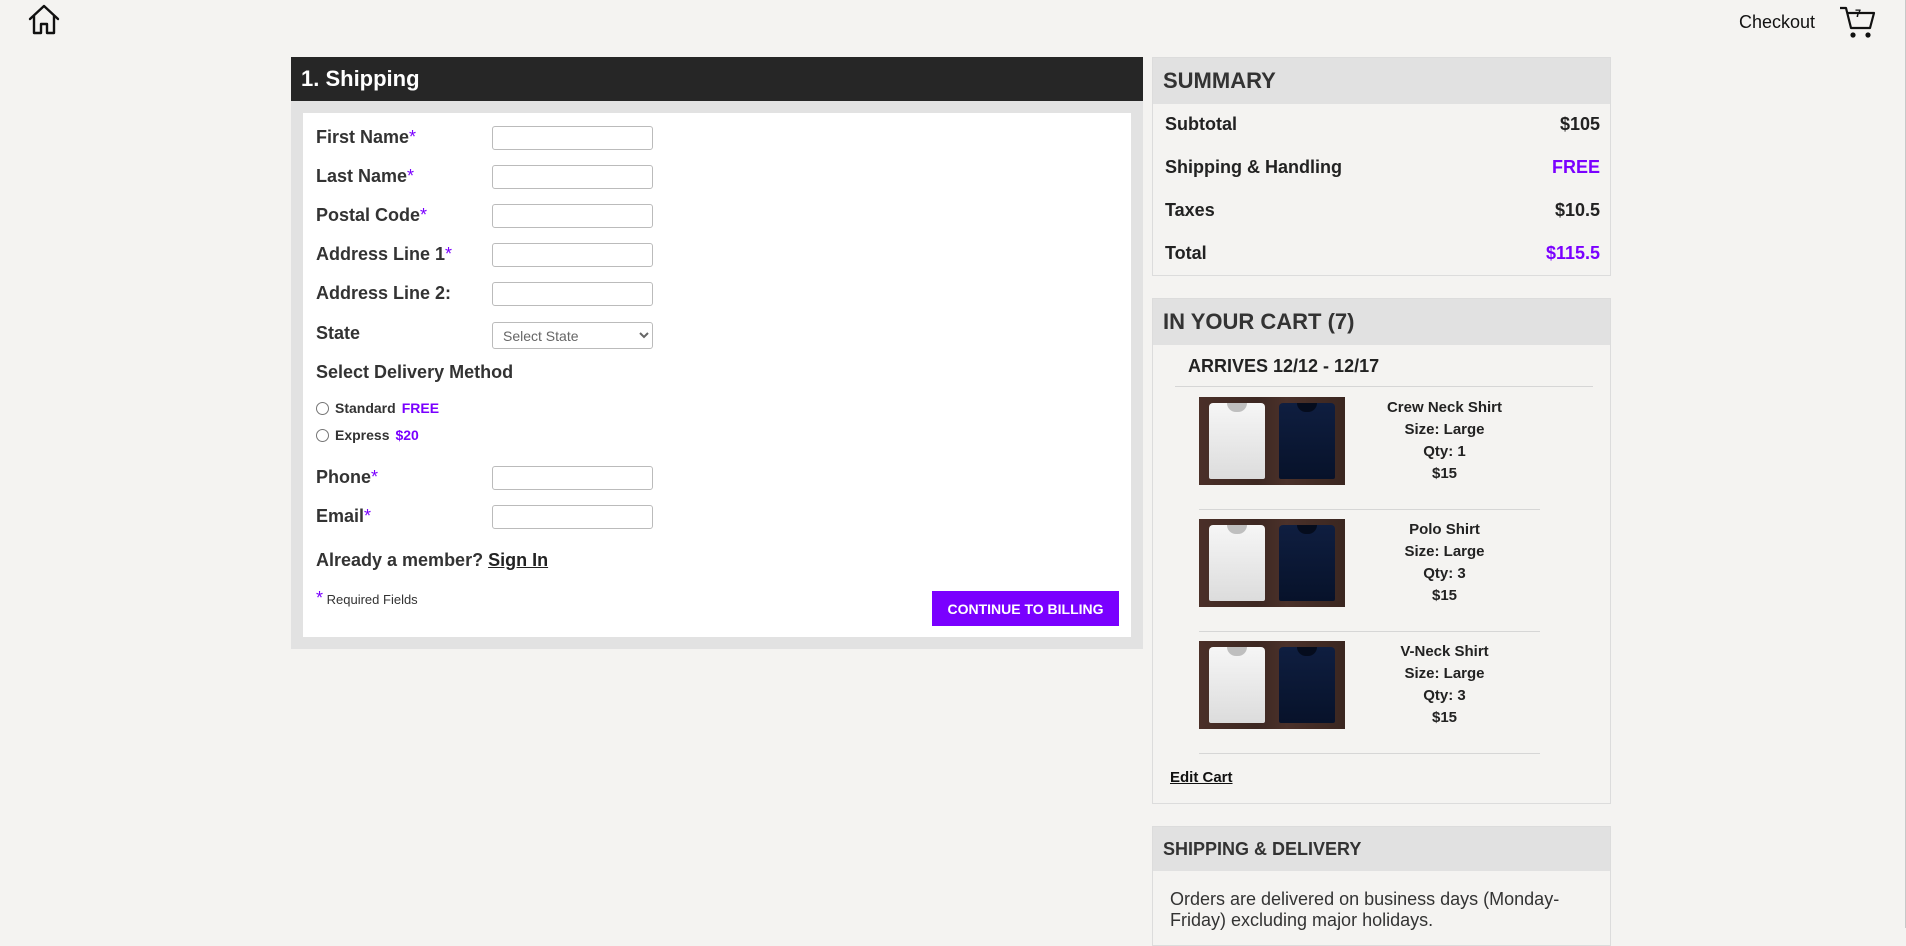  What do you see at coordinates (365, 176) in the screenshot?
I see `last-name-label: Last Name*` at bounding box center [365, 176].